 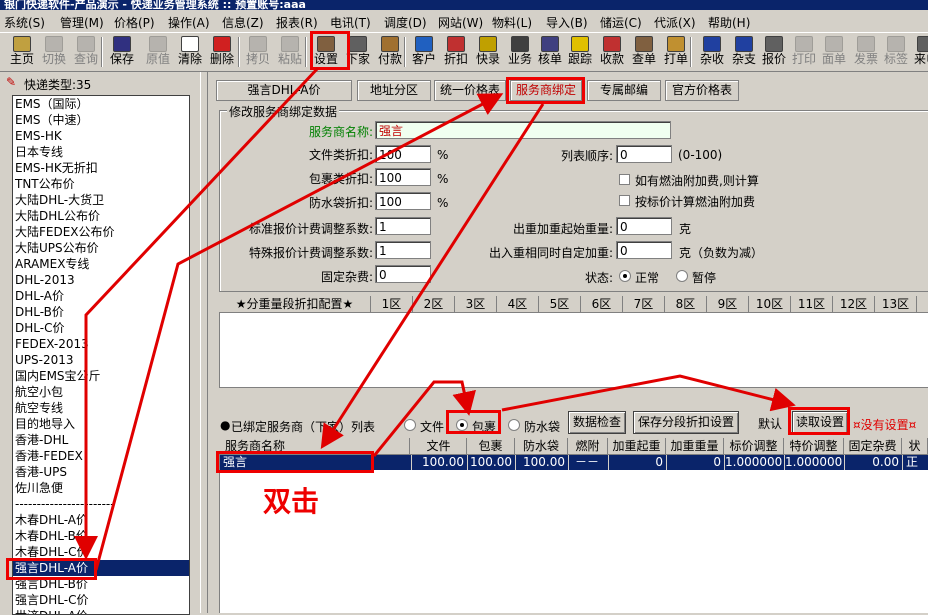 What do you see at coordinates (686, 422) in the screenshot?
I see `save-segment-button: 保存分段折扣设置` at bounding box center [686, 422].